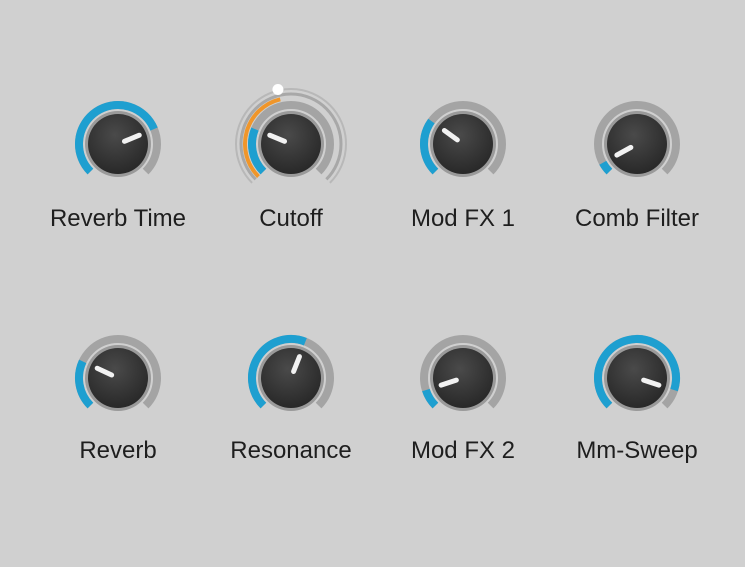  What do you see at coordinates (291, 218) in the screenshot?
I see `knob-cutoff-label: Cutoff` at bounding box center [291, 218].